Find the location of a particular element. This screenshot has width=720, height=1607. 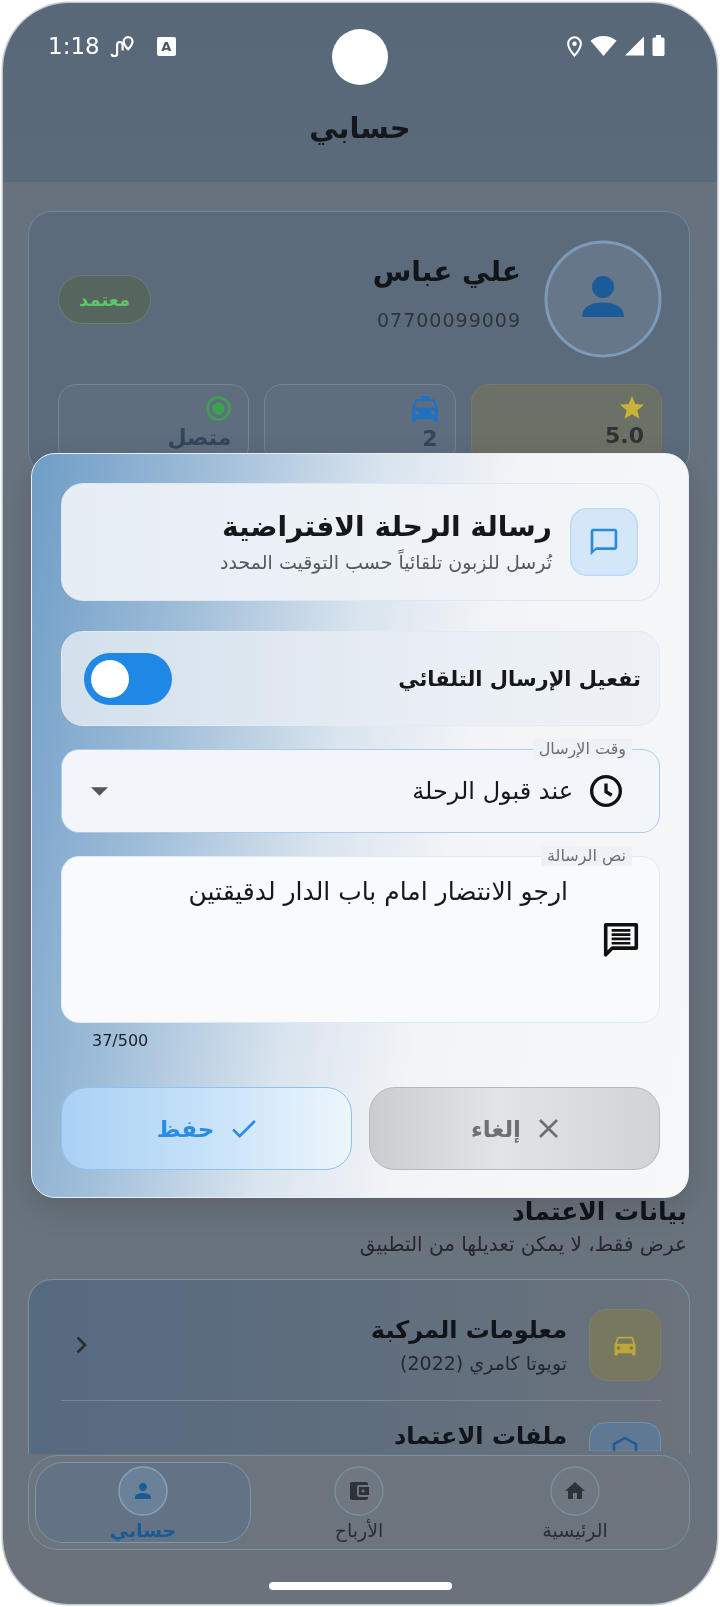

verified-badge: معتمد is located at coordinates (105, 299).